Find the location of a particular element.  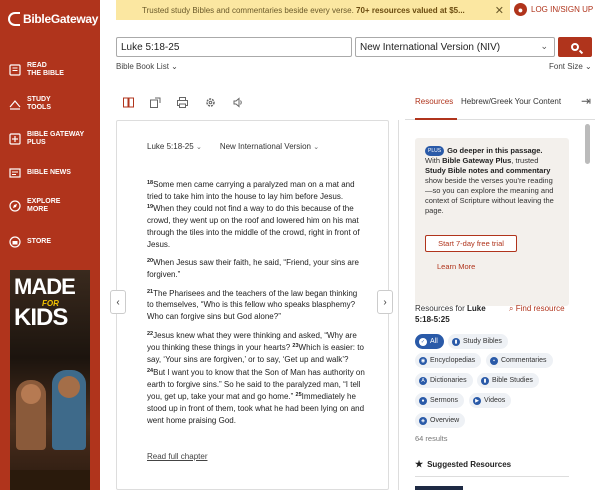

login-link: ● LOG IN/SIGN UP is located at coordinates (553, 9).